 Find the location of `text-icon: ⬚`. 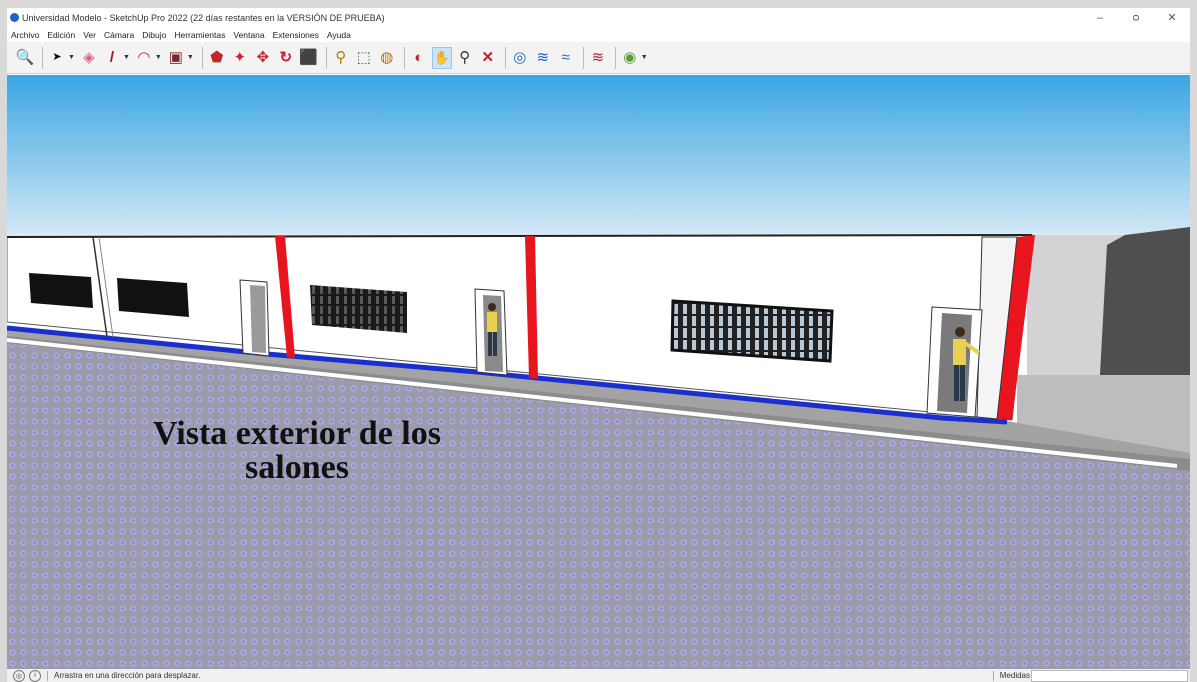

text-icon: ⬚ is located at coordinates (364, 58).